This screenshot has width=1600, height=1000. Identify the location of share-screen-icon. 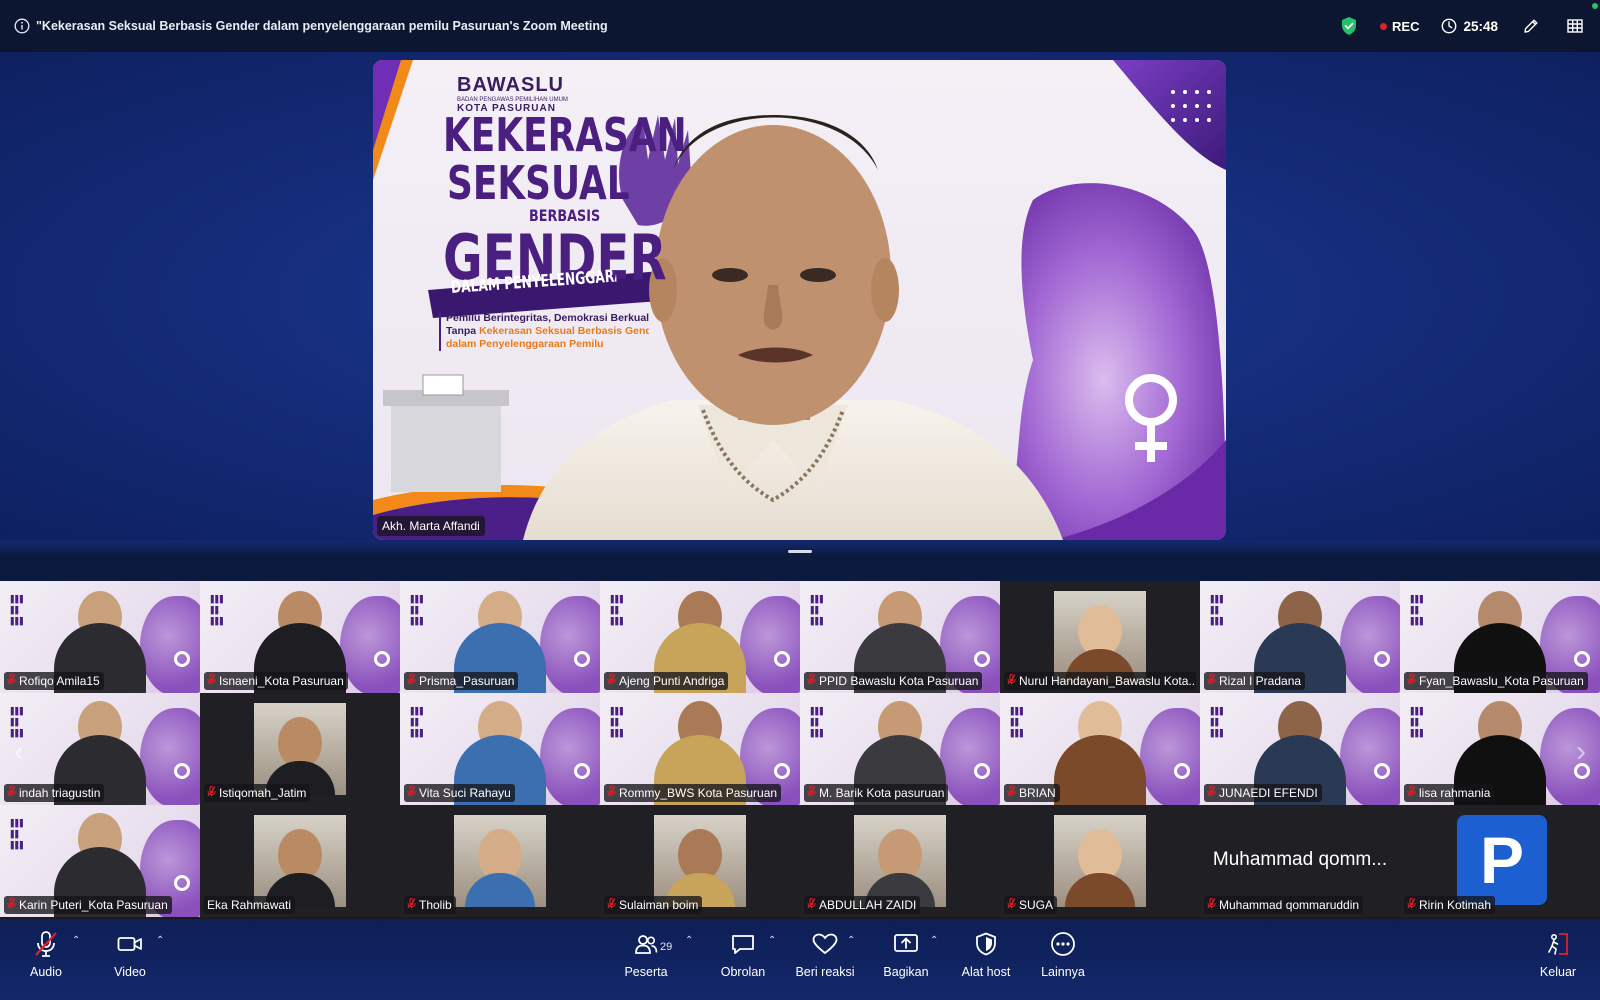
(906, 943).